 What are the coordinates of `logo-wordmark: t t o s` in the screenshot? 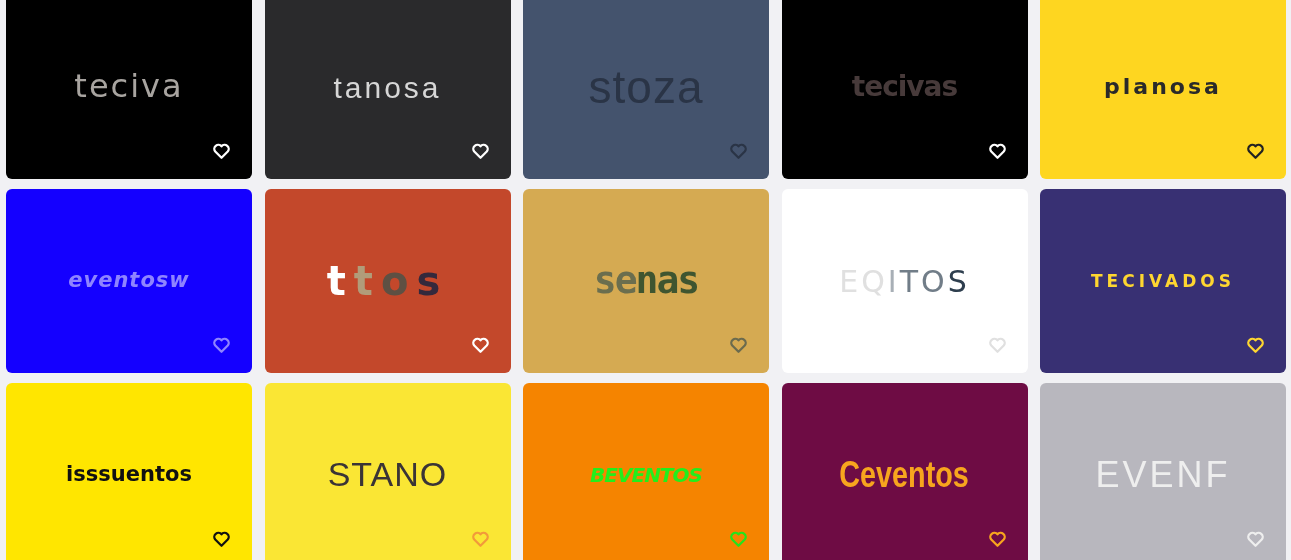 It's located at (387, 281).